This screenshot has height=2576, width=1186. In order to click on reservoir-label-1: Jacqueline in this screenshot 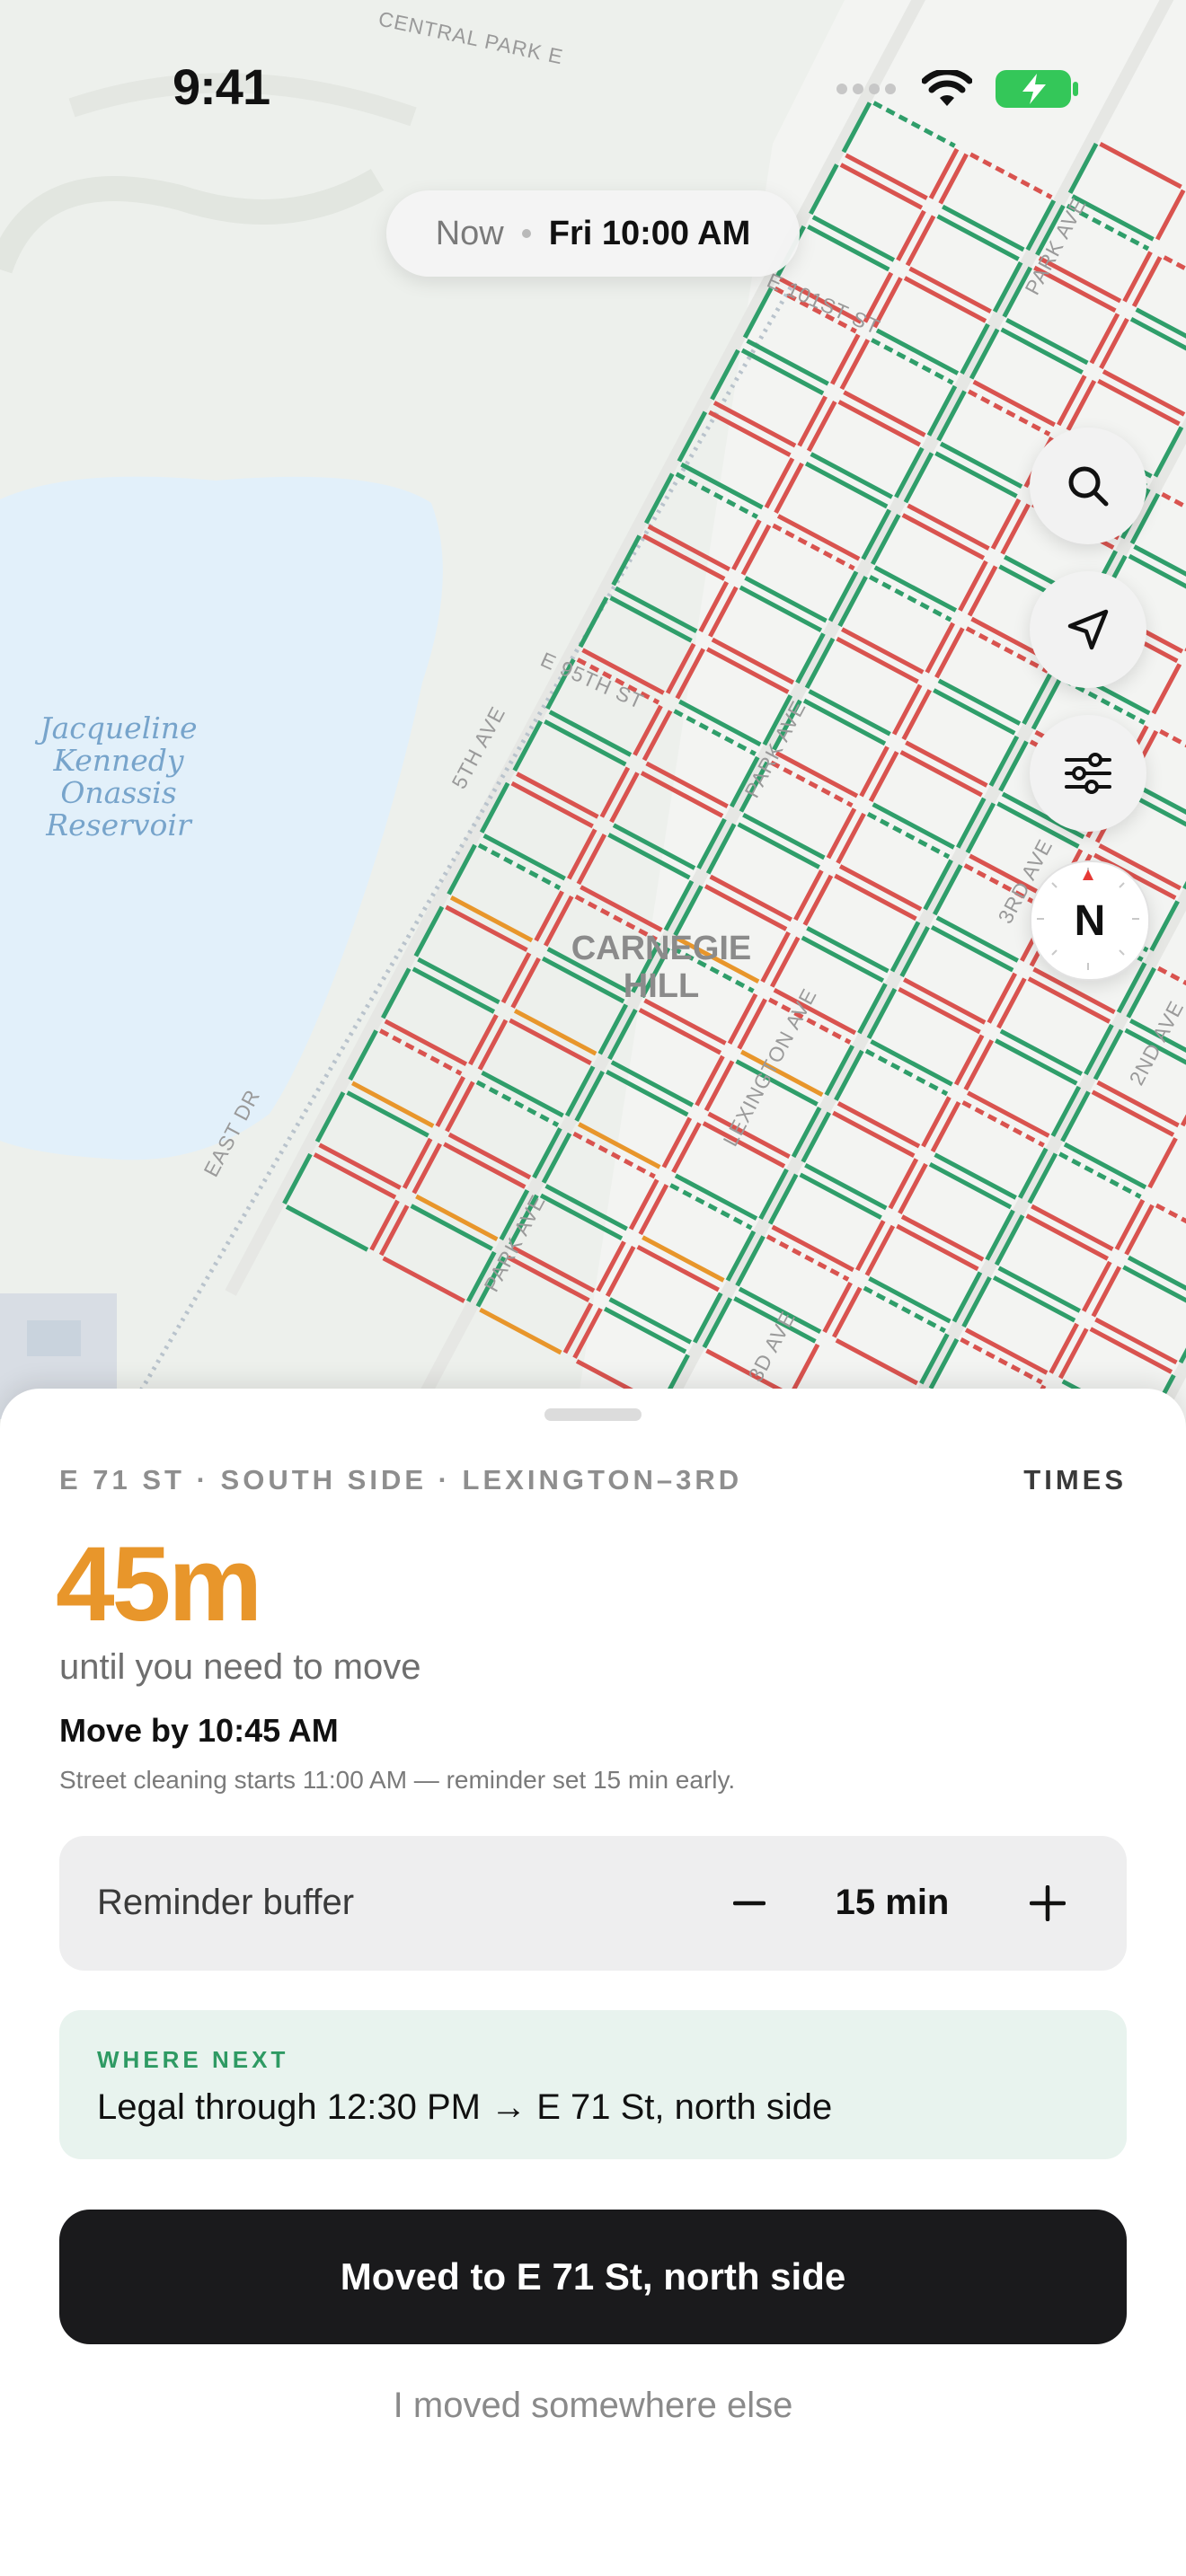, I will do `click(115, 727)`.